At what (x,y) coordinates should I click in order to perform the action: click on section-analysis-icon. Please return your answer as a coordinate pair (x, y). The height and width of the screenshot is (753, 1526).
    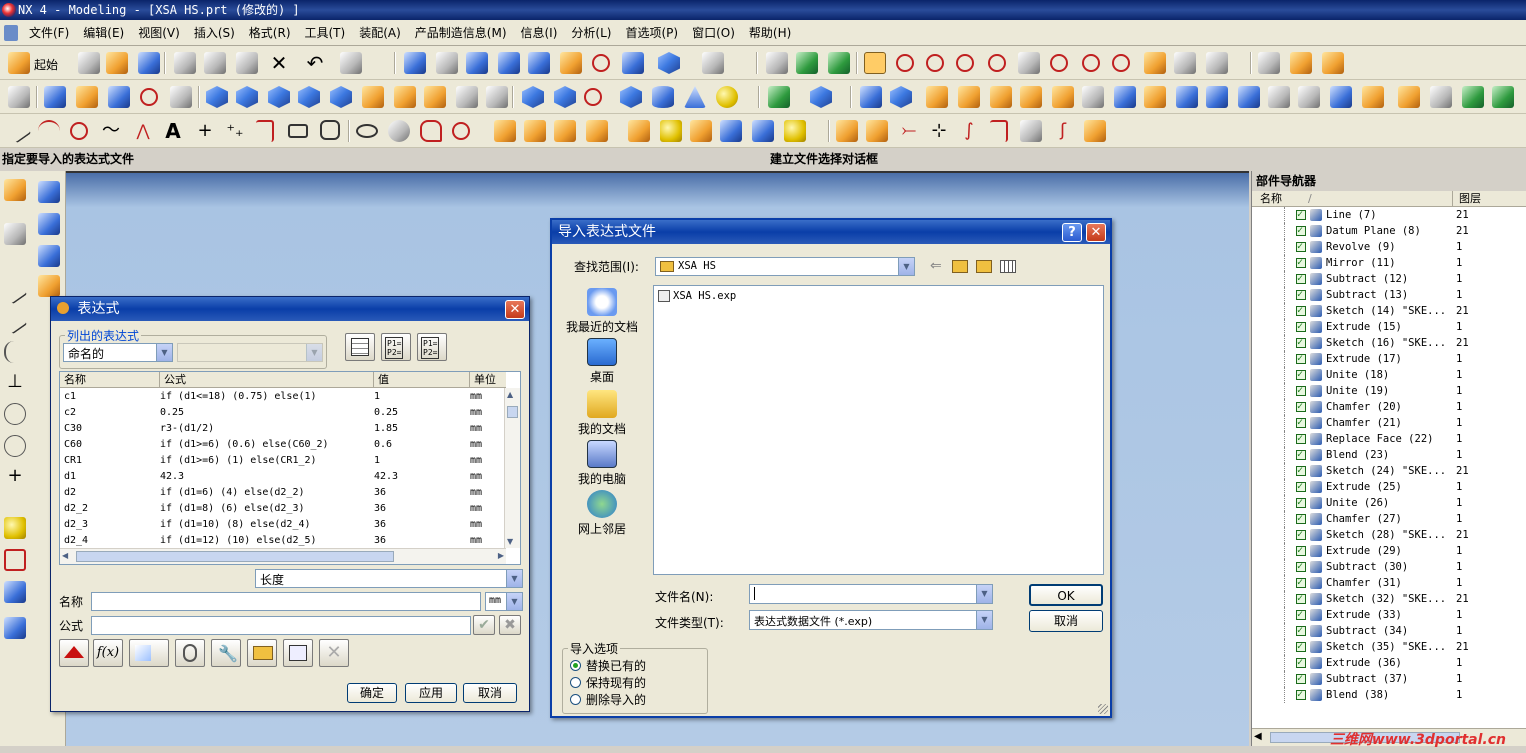
    Looking at the image, I should click on (15, 560).